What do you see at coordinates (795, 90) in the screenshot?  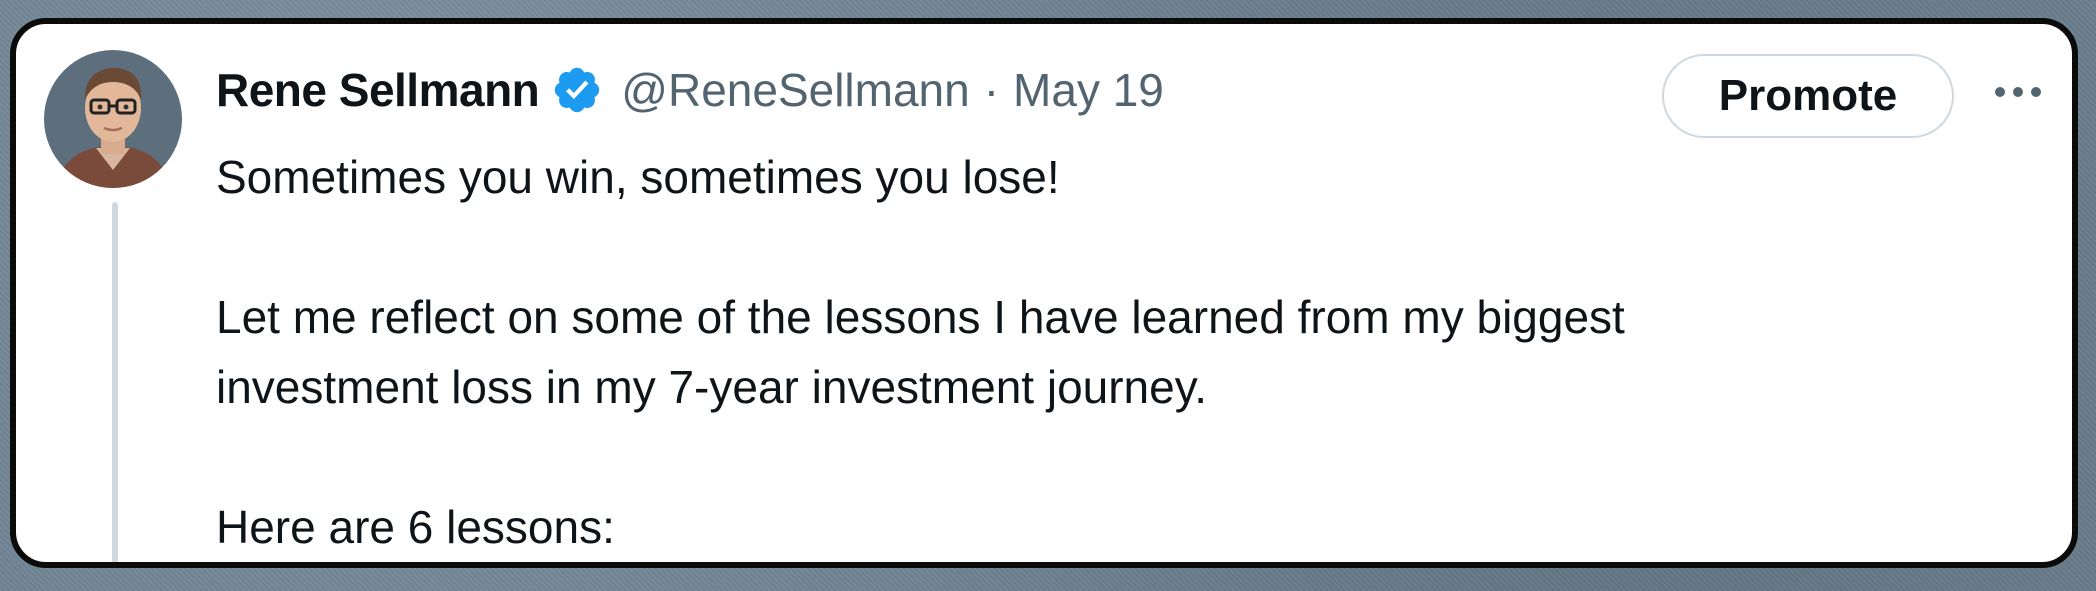 I see `author-handle: @ReneSellmann` at bounding box center [795, 90].